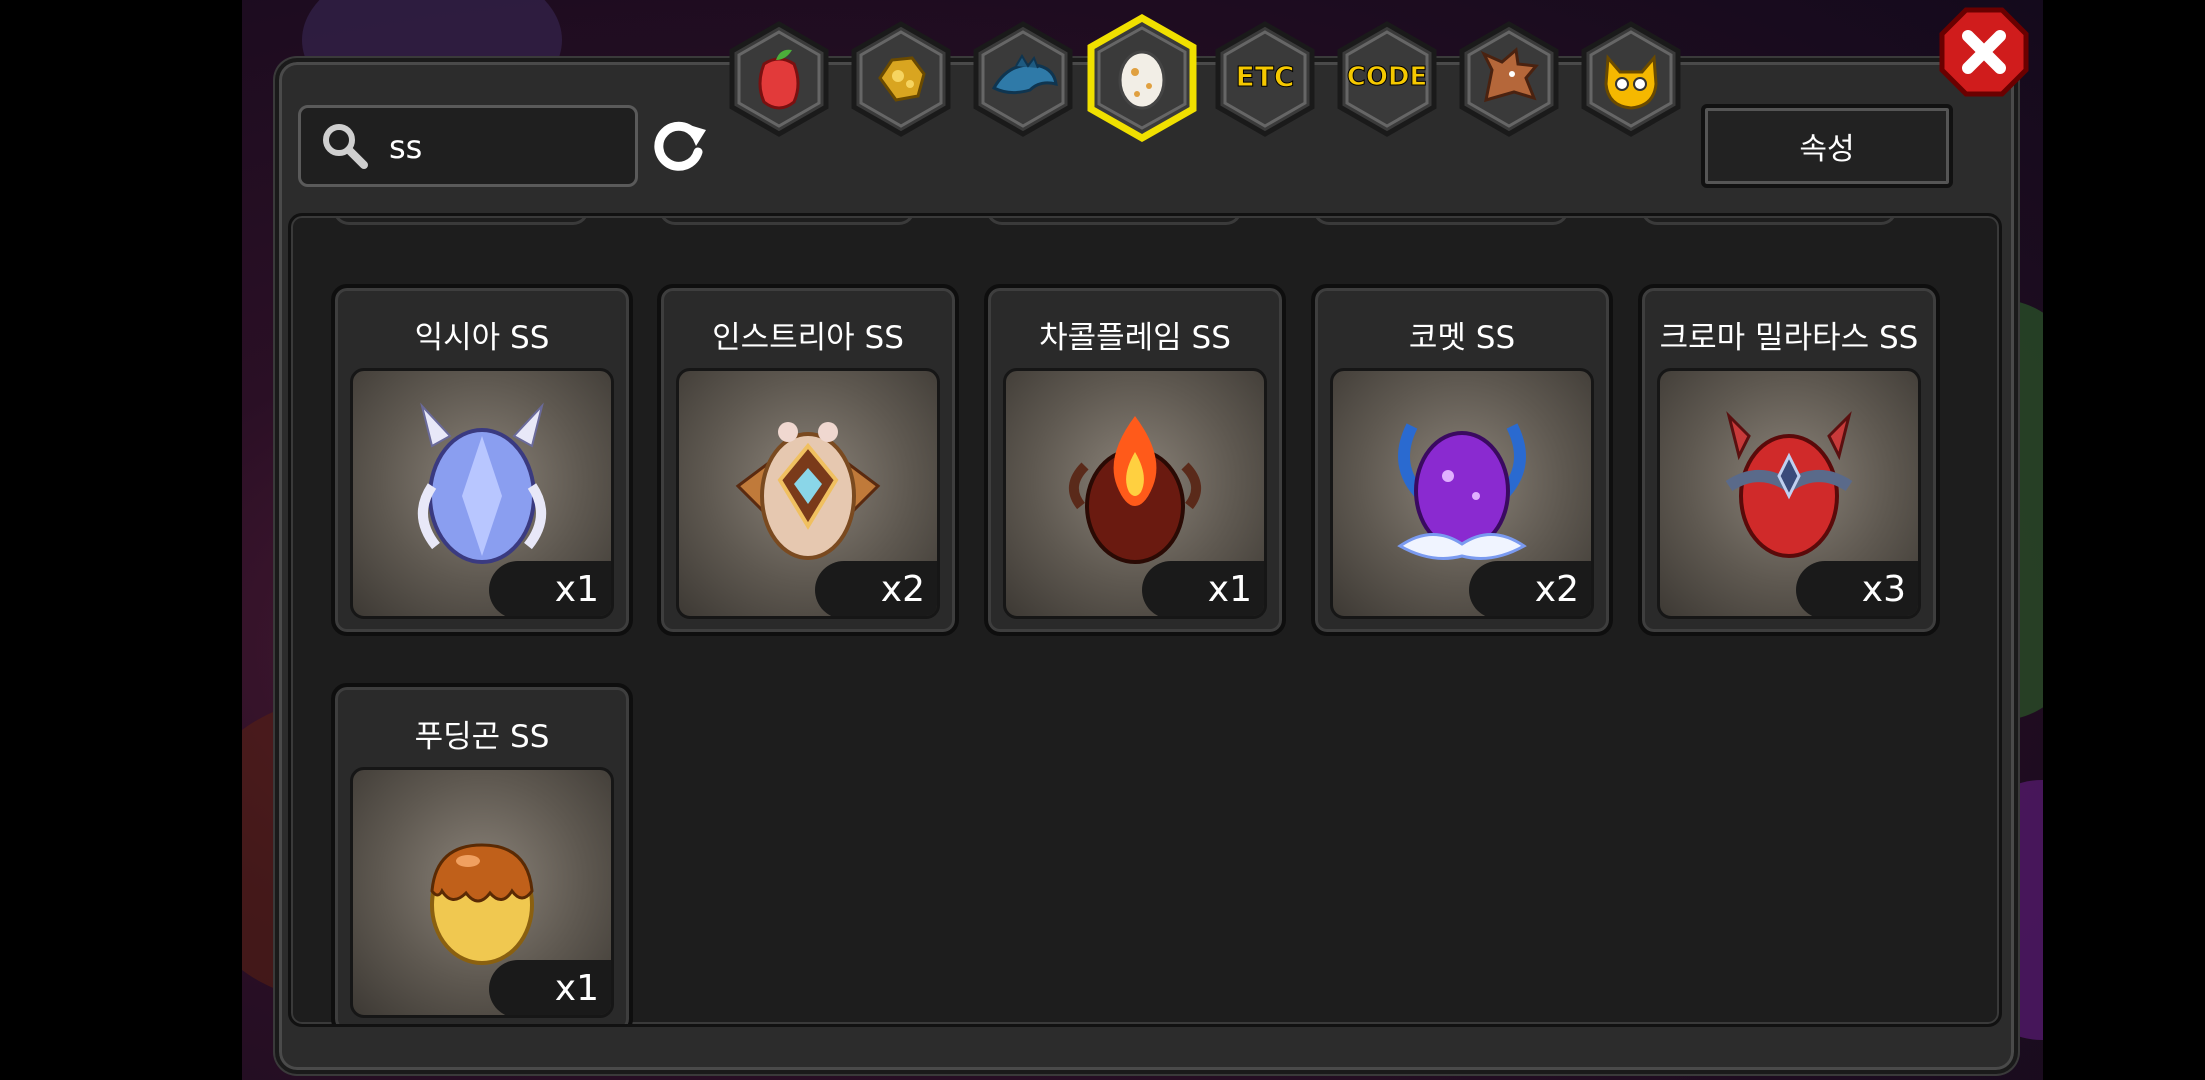  I want to click on tab-egg, so click(1142, 78).